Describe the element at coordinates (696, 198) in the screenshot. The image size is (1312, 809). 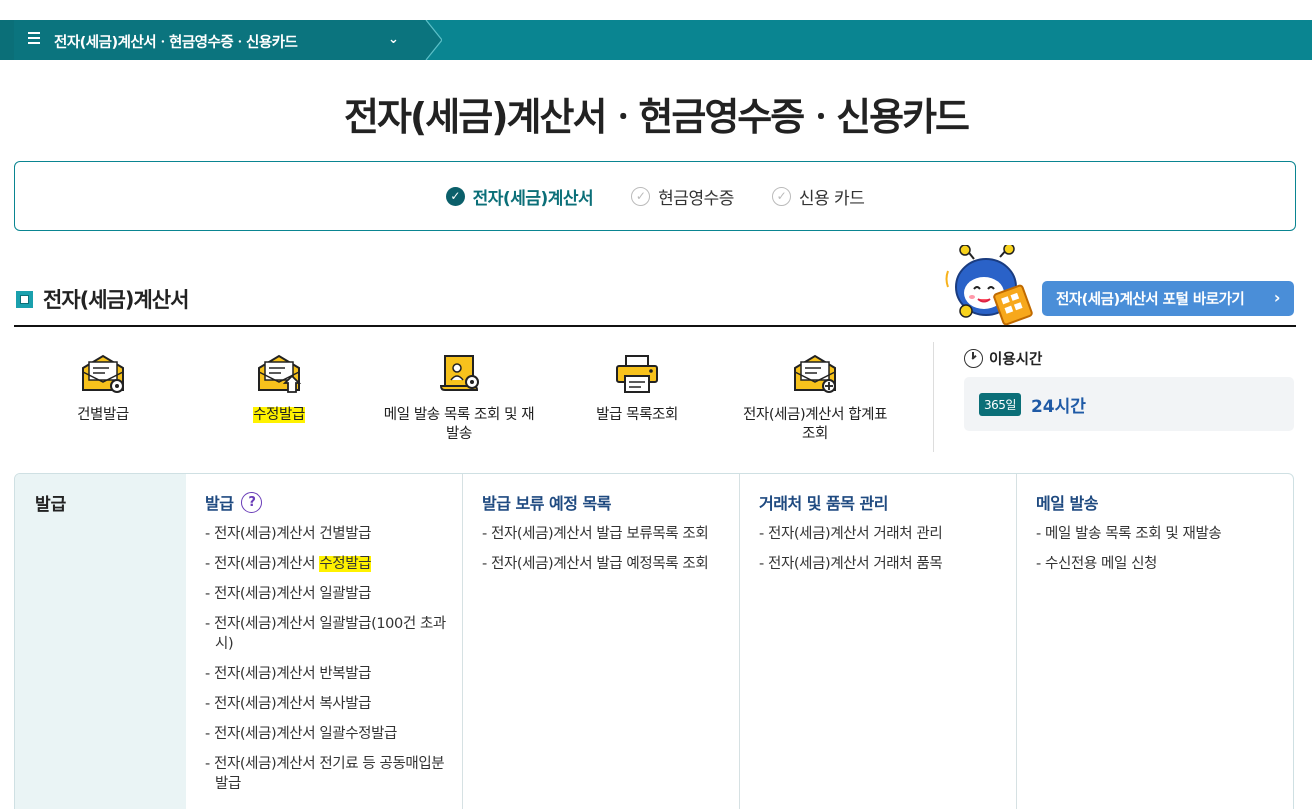
I see `tab-label: 현금영수증` at that location.